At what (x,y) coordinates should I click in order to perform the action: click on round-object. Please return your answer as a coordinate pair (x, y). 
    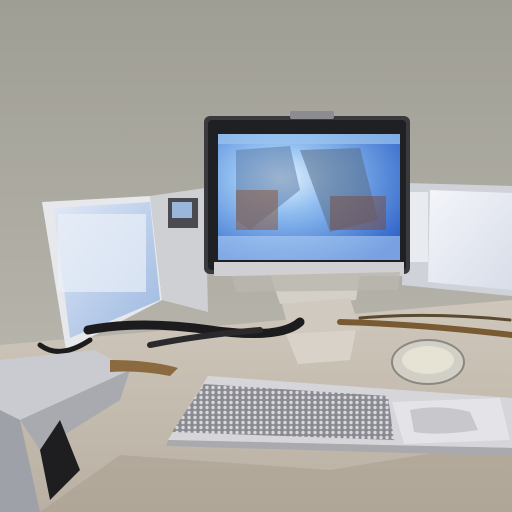
    Looking at the image, I should click on (428, 362).